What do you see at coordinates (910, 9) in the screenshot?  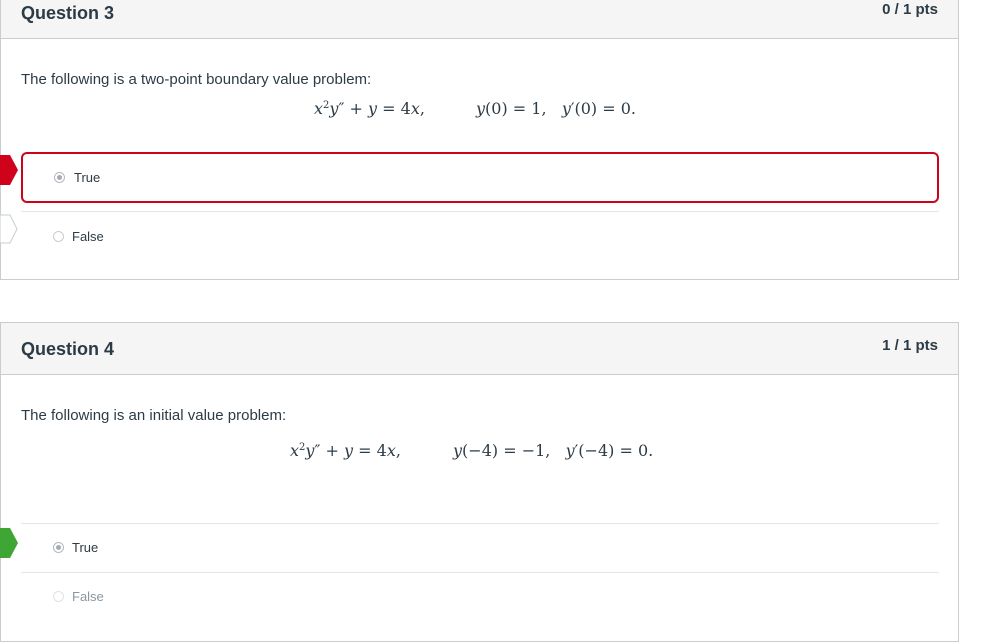 I see `question-points: 0 / 1 pts` at bounding box center [910, 9].